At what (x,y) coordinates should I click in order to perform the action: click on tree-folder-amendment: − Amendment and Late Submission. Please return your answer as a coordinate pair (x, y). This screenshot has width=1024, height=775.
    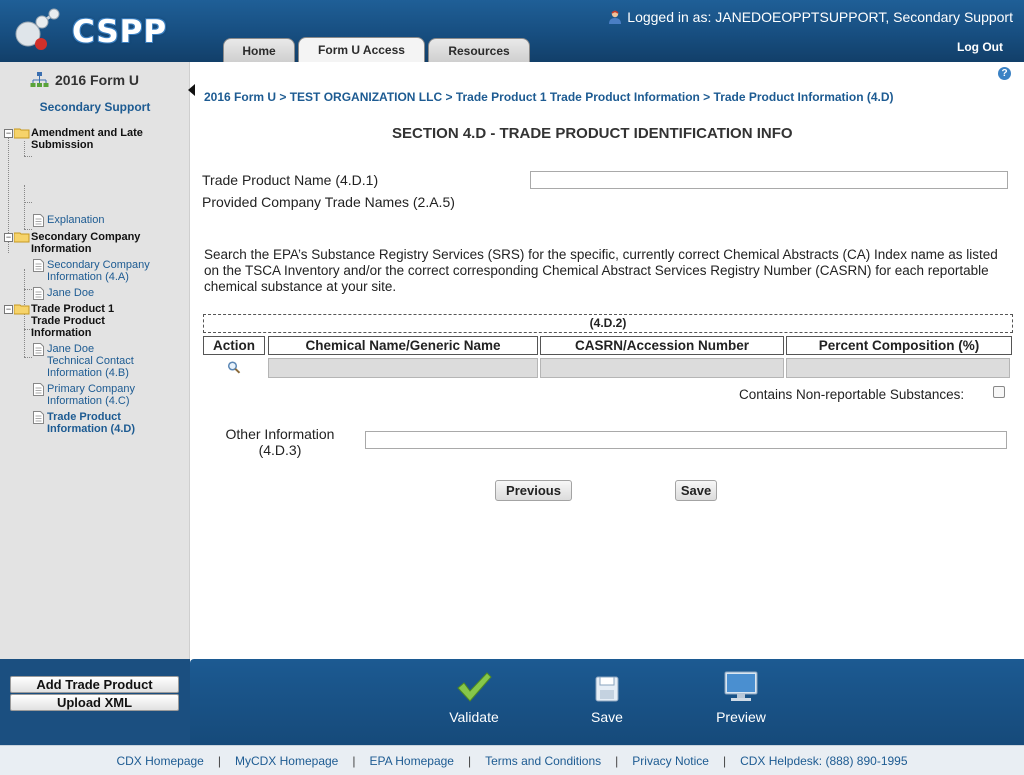
    Looking at the image, I should click on (73, 139).